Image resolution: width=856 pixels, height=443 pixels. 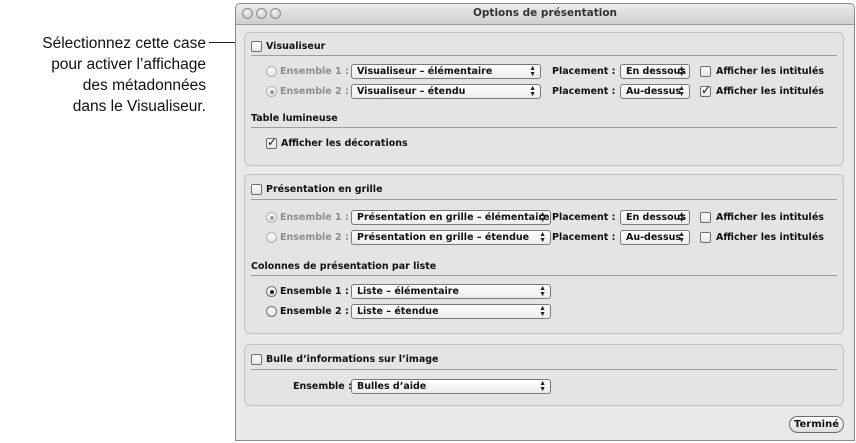 What do you see at coordinates (256, 46) in the screenshot?
I see `viewer-checkbox` at bounding box center [256, 46].